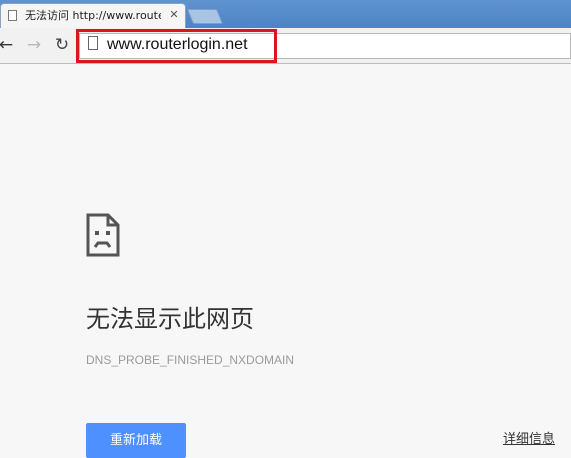 This screenshot has height=458, width=571. I want to click on page-icon, so click(12, 15).